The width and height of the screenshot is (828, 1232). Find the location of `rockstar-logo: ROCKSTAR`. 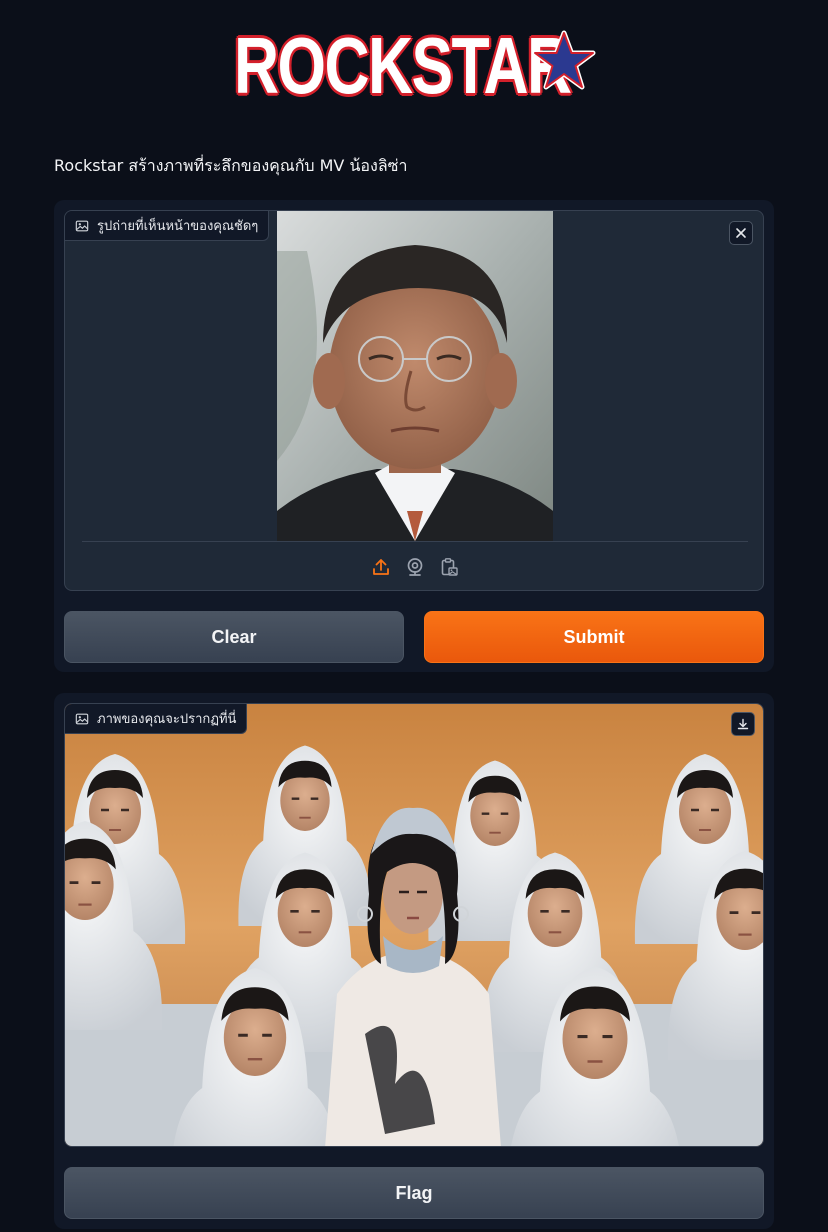

rockstar-logo: ROCKSTAR is located at coordinates (419, 67).